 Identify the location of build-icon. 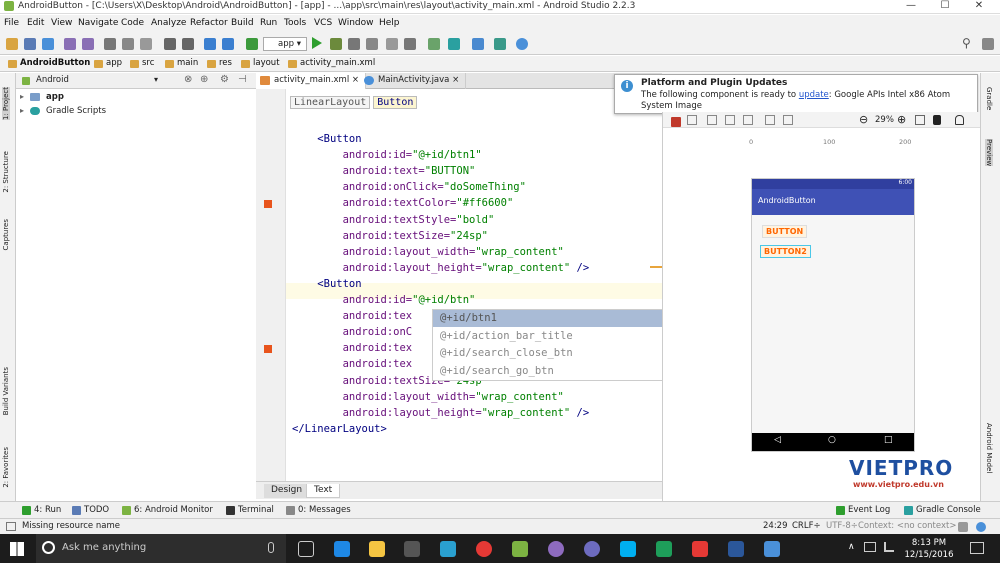
(252, 44).